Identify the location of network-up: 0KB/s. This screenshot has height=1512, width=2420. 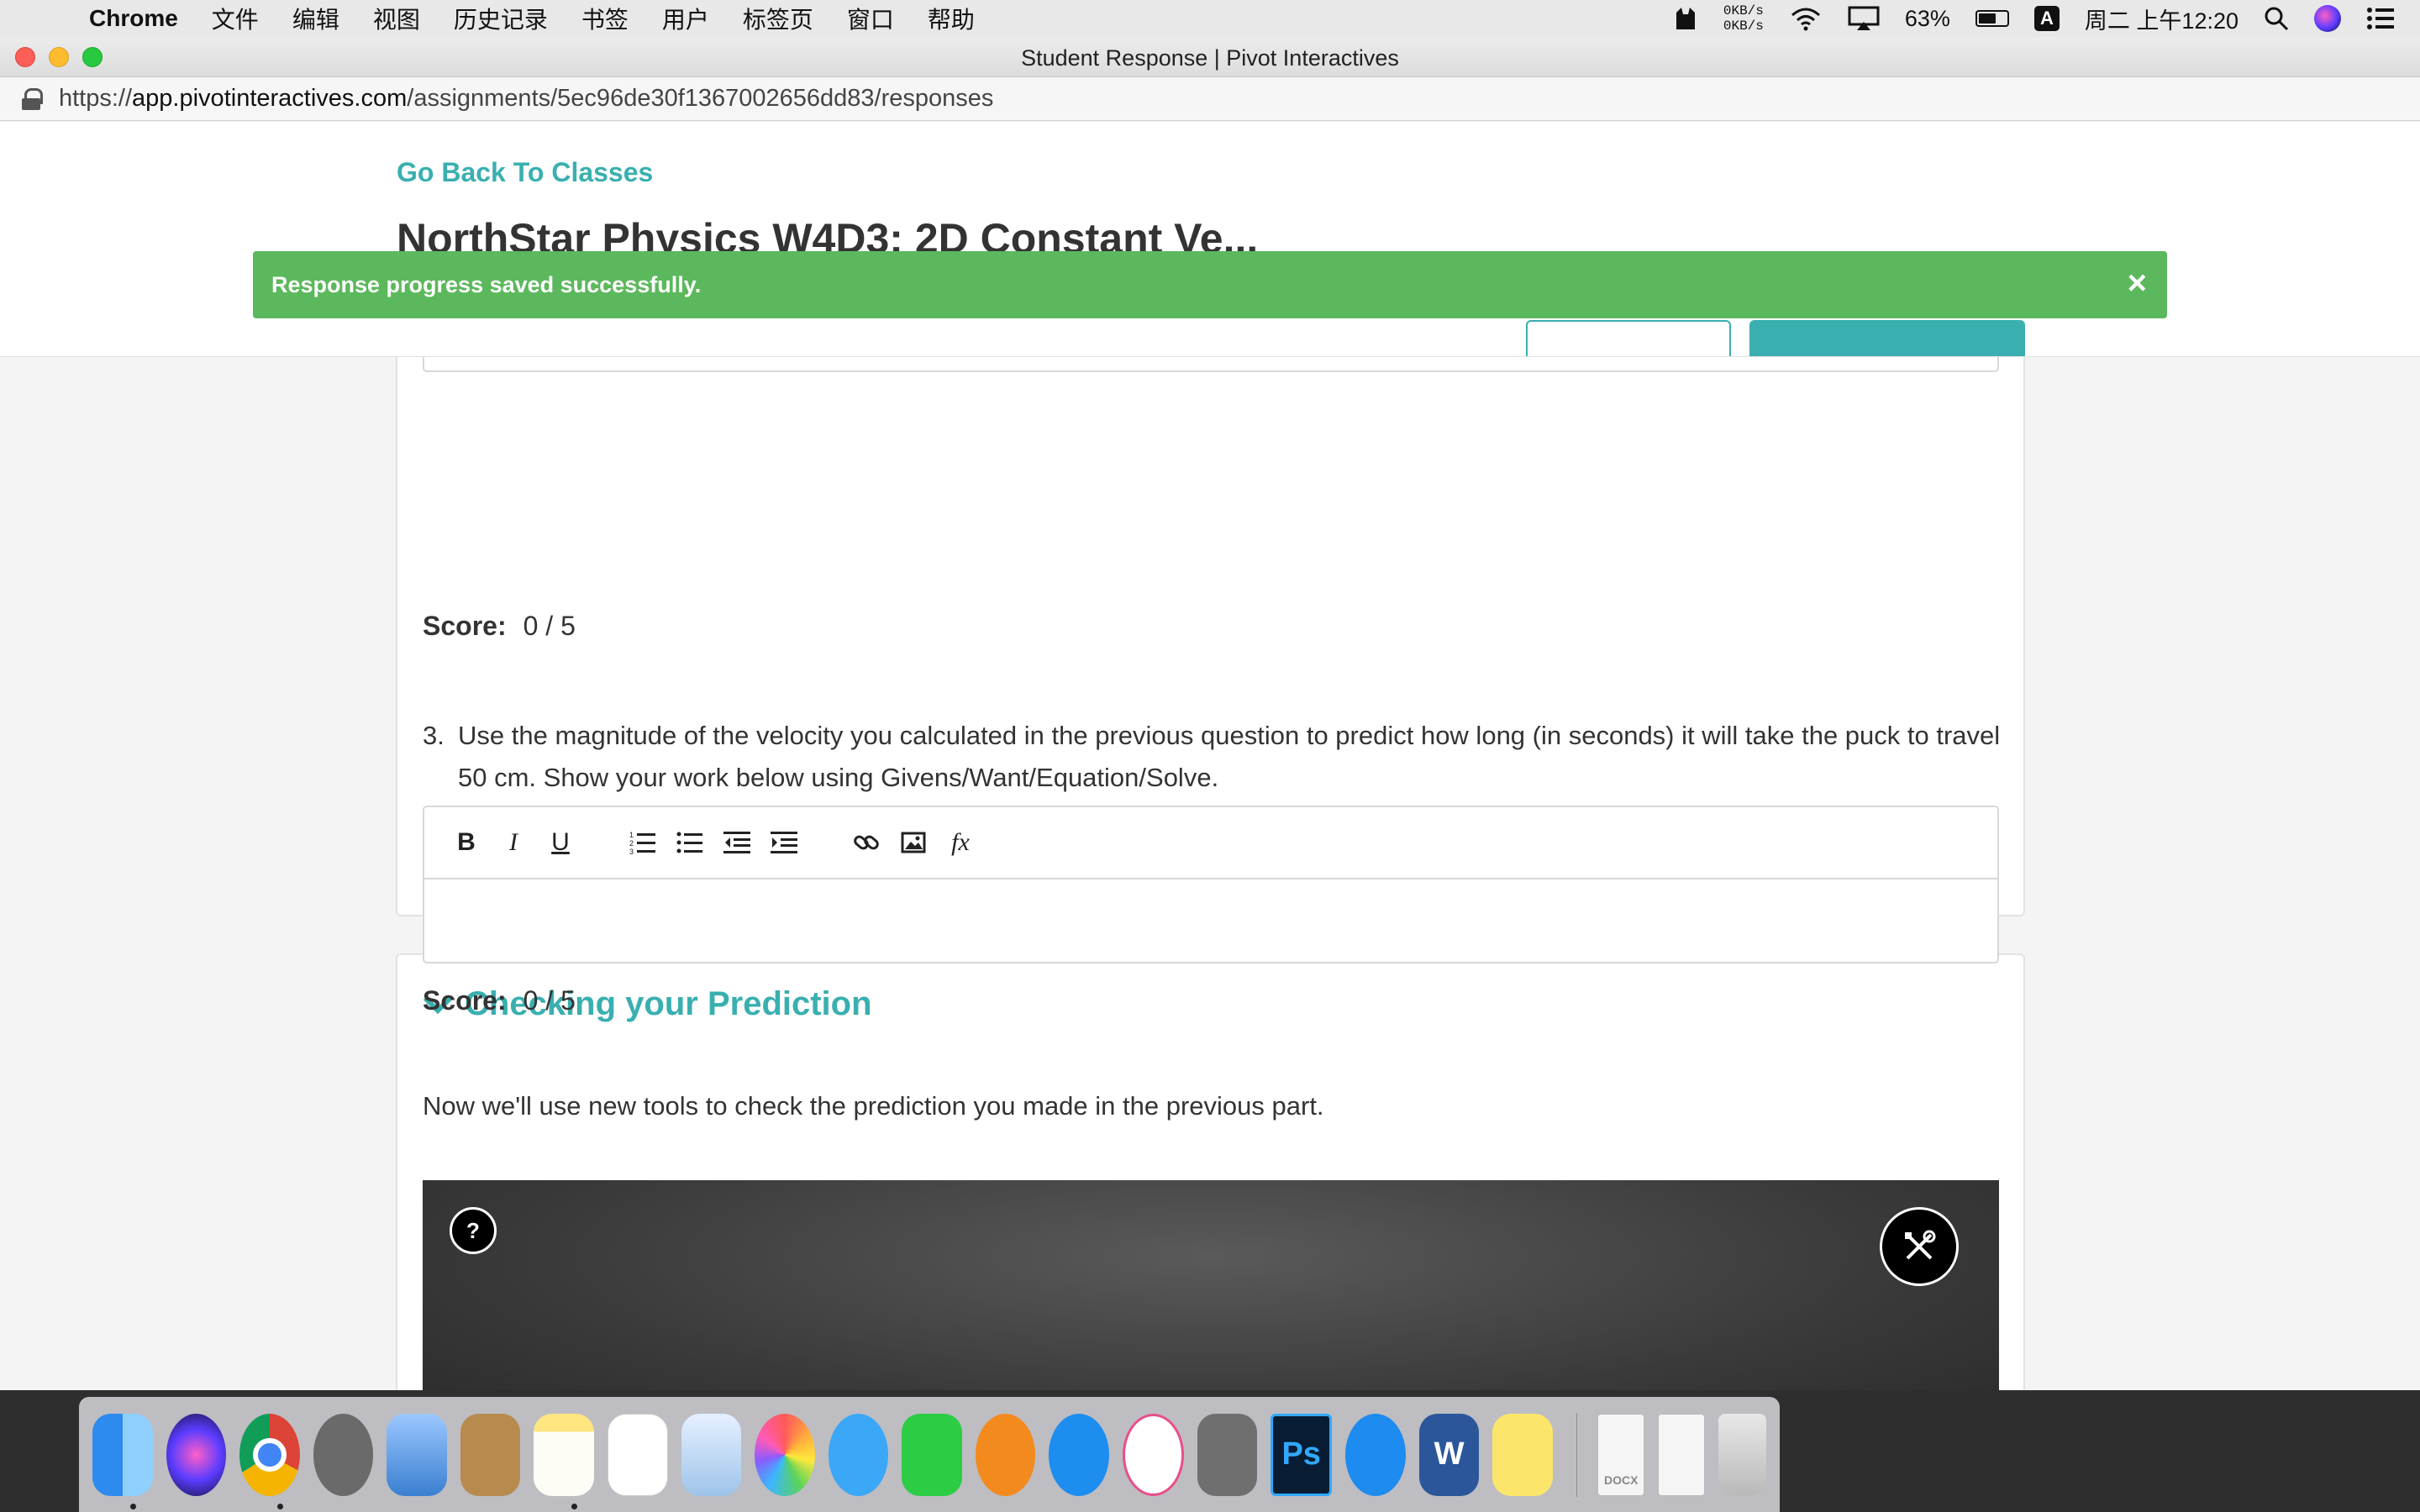
(1743, 10).